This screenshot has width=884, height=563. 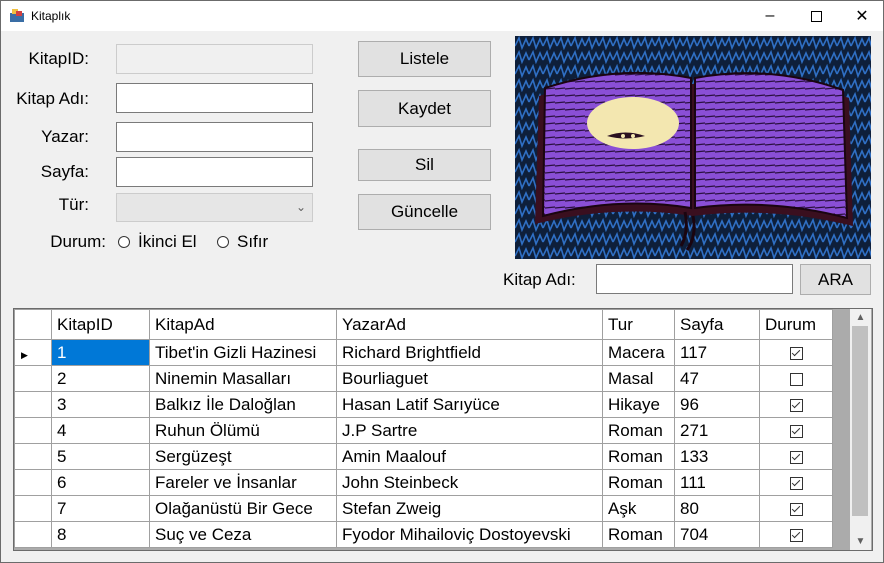 What do you see at coordinates (796, 324) in the screenshot?
I see `column-header-durum: Durum` at bounding box center [796, 324].